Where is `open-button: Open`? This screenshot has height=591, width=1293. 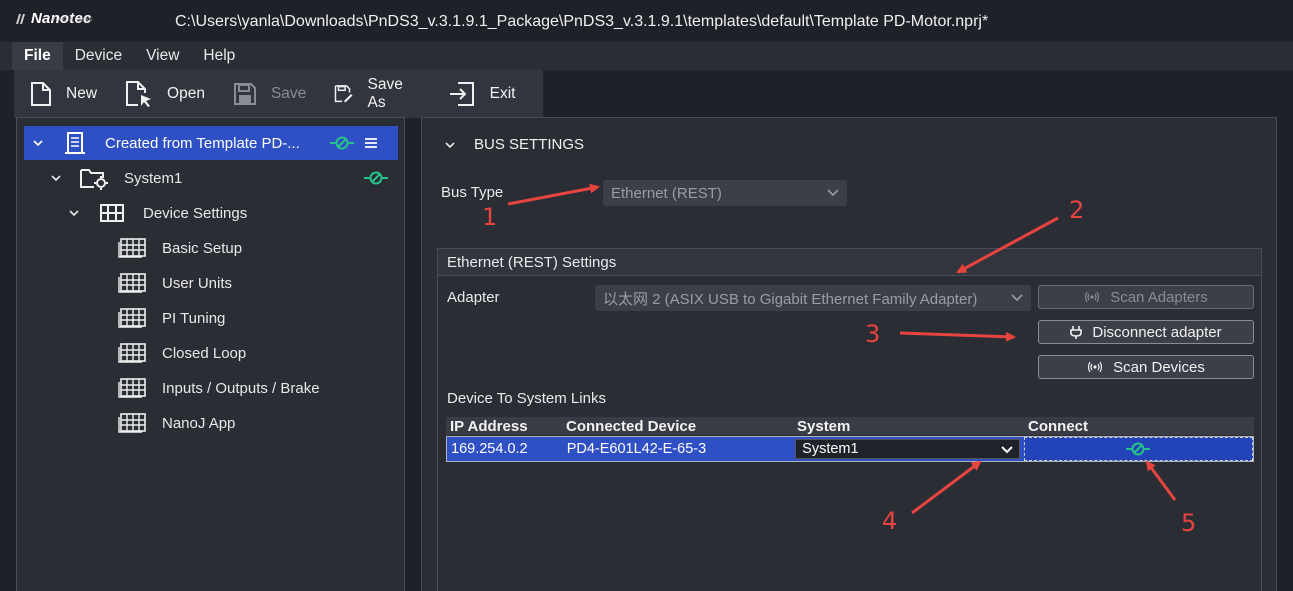 open-button: Open is located at coordinates (165, 94).